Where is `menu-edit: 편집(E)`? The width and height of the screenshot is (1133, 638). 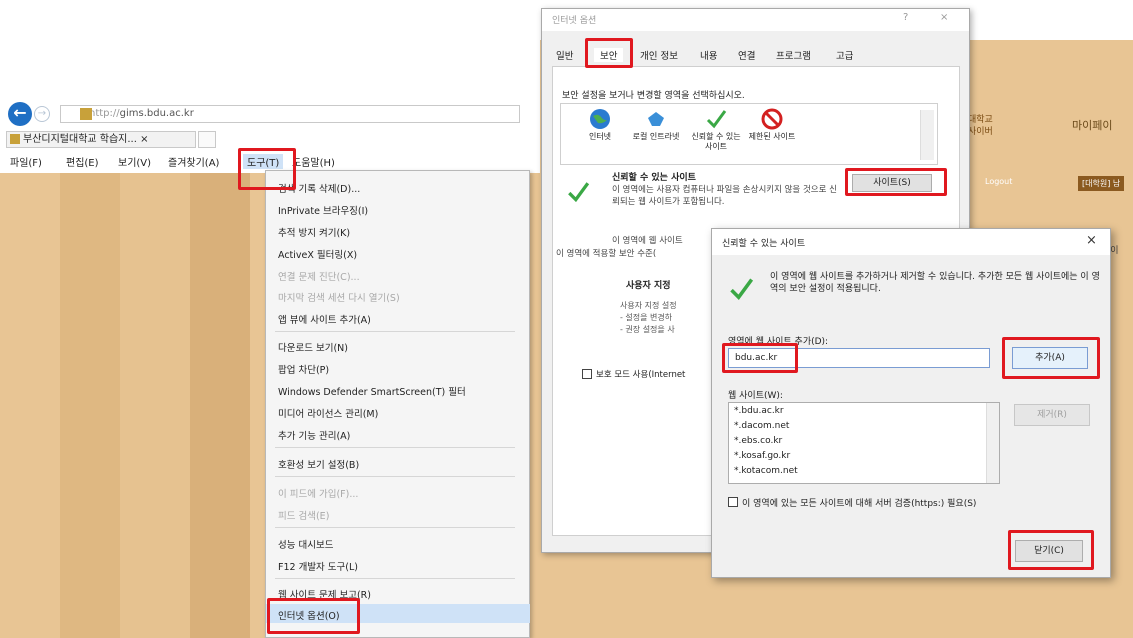
menu-edit: 편집(E) is located at coordinates (82, 161).